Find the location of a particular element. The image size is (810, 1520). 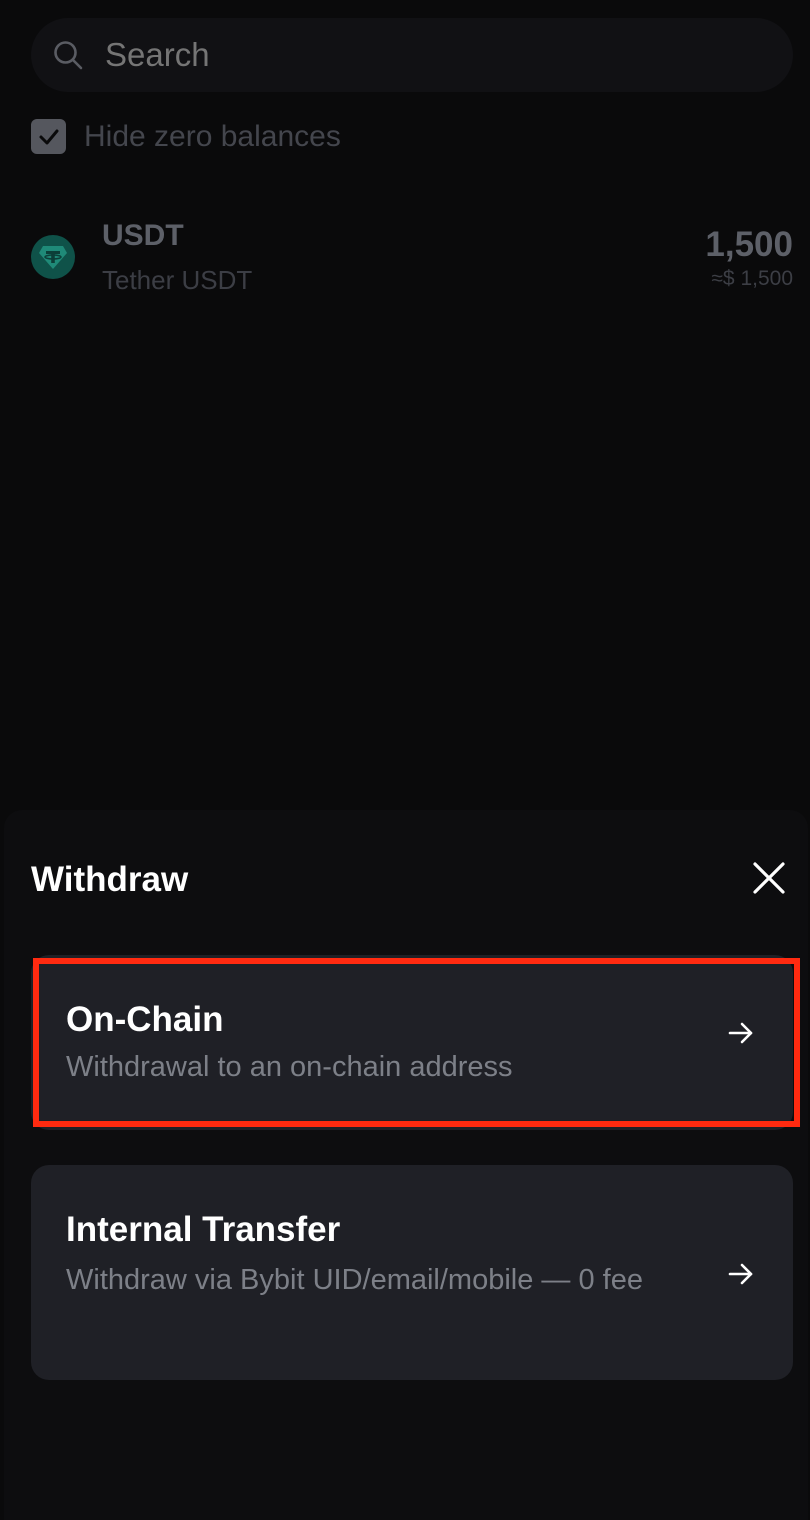

asset-fiat-value: ≈$ 1,500 is located at coordinates (752, 278).